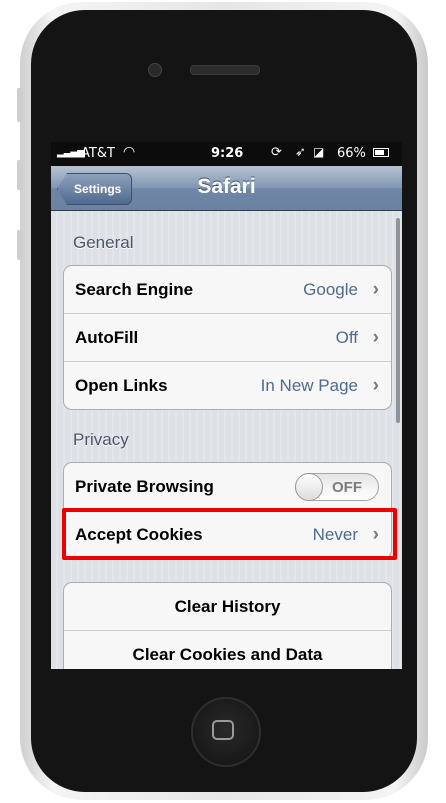 This screenshot has width=446, height=803. What do you see at coordinates (155, 70) in the screenshot?
I see `front-camera` at bounding box center [155, 70].